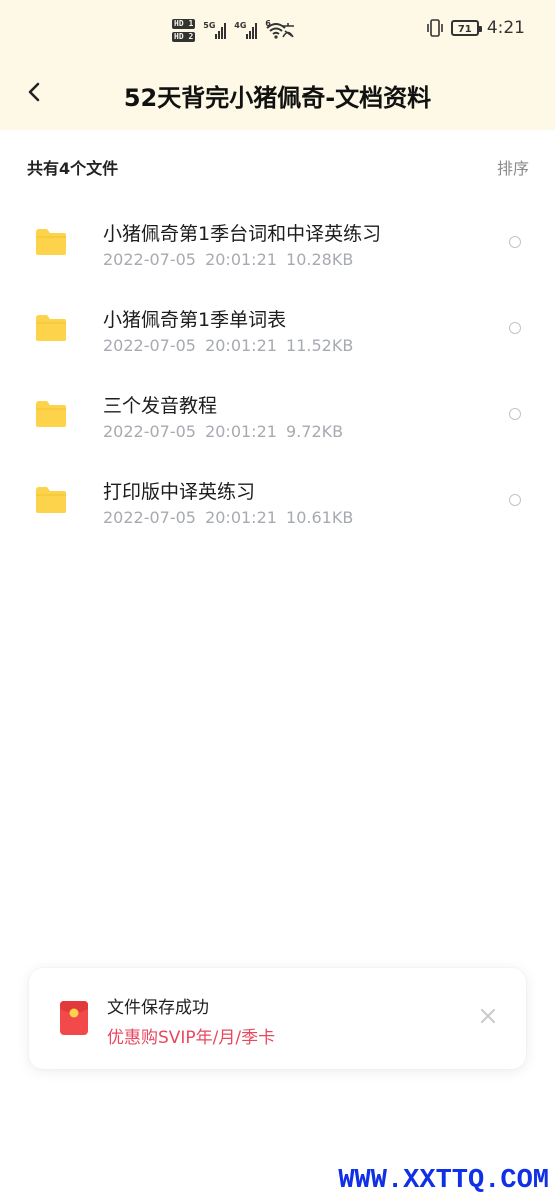 The image size is (555, 1200). What do you see at coordinates (184, 36) in the screenshot?
I see `hd2-badge: HD 2` at bounding box center [184, 36].